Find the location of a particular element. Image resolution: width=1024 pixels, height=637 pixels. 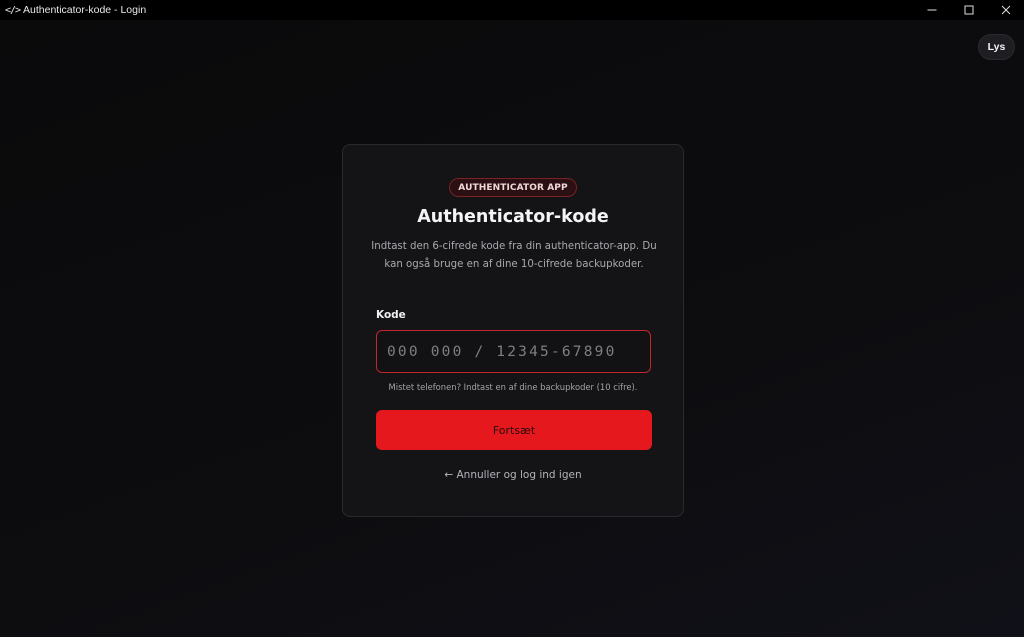

page-title: Authenticator-kode is located at coordinates (513, 217).